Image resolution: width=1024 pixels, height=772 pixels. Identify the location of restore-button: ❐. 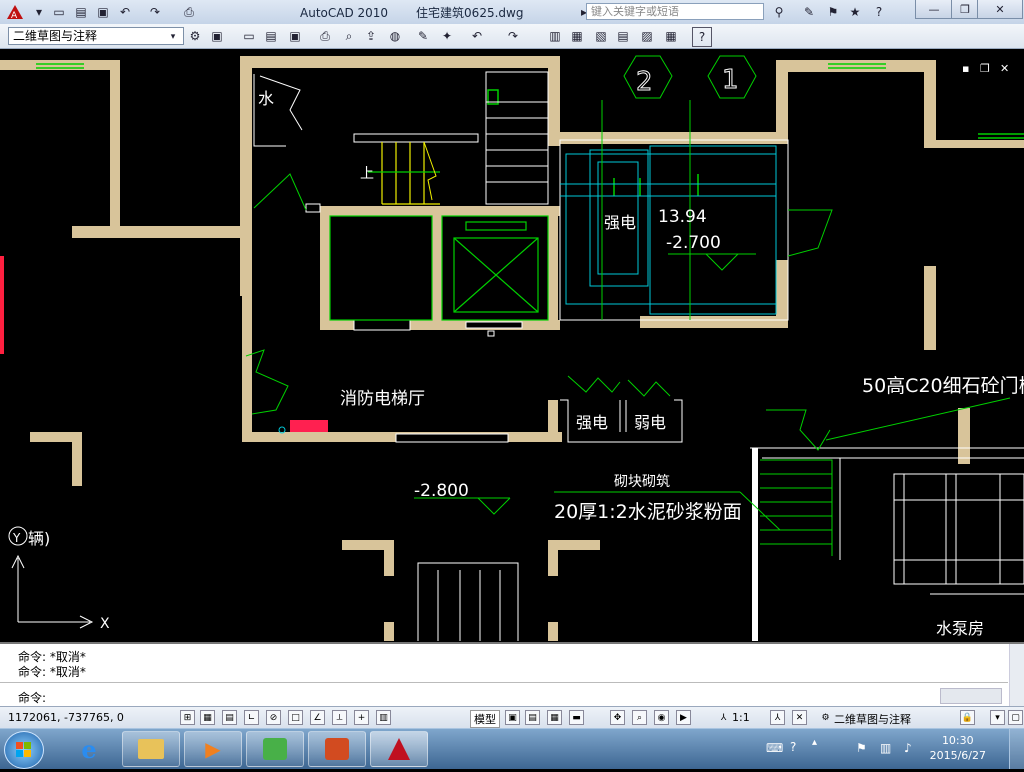
(965, 9).